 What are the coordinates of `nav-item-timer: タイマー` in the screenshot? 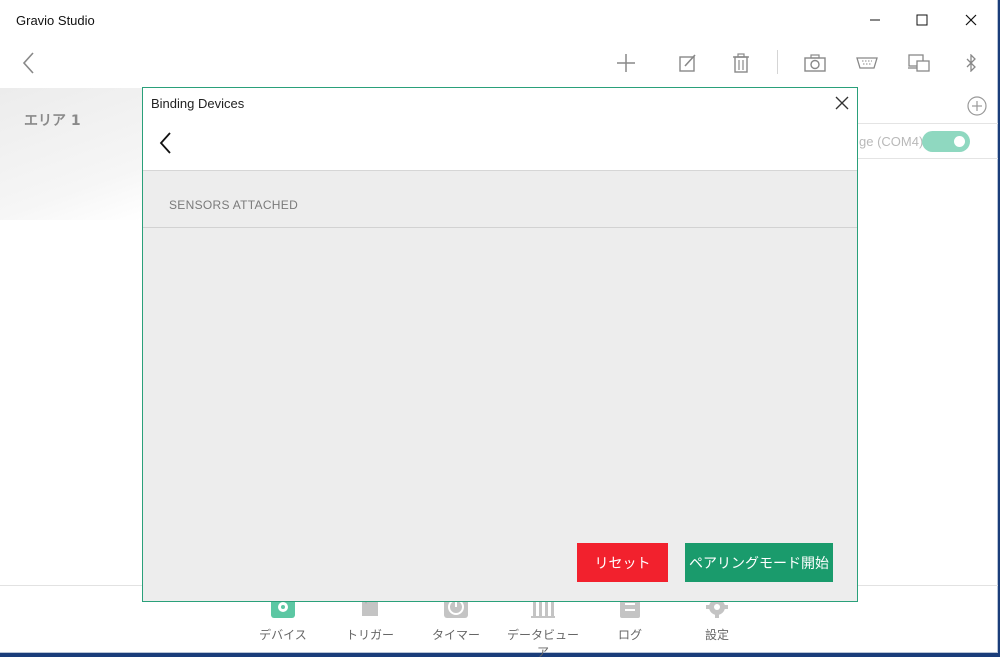 It's located at (456, 621).